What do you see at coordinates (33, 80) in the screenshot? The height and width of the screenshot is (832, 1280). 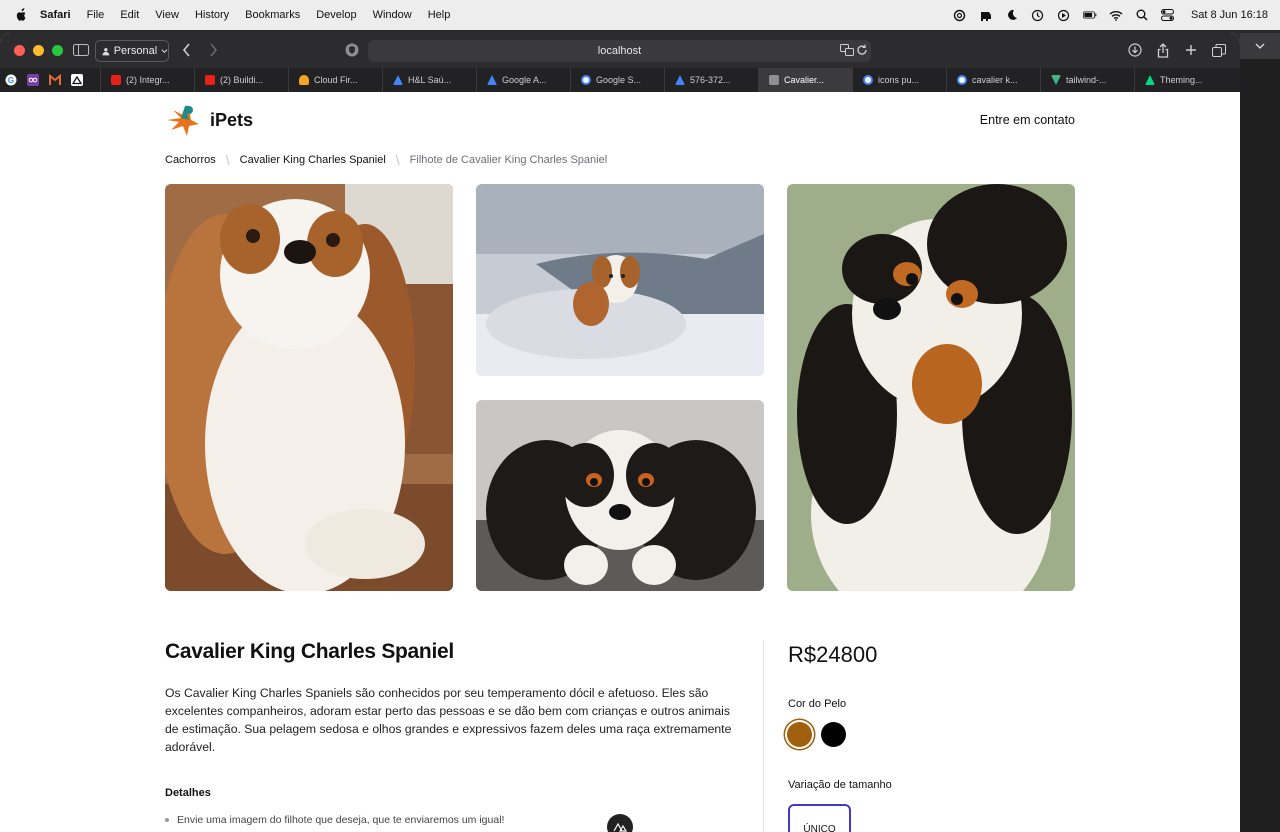 I see `pinned-glasses-icon` at bounding box center [33, 80].